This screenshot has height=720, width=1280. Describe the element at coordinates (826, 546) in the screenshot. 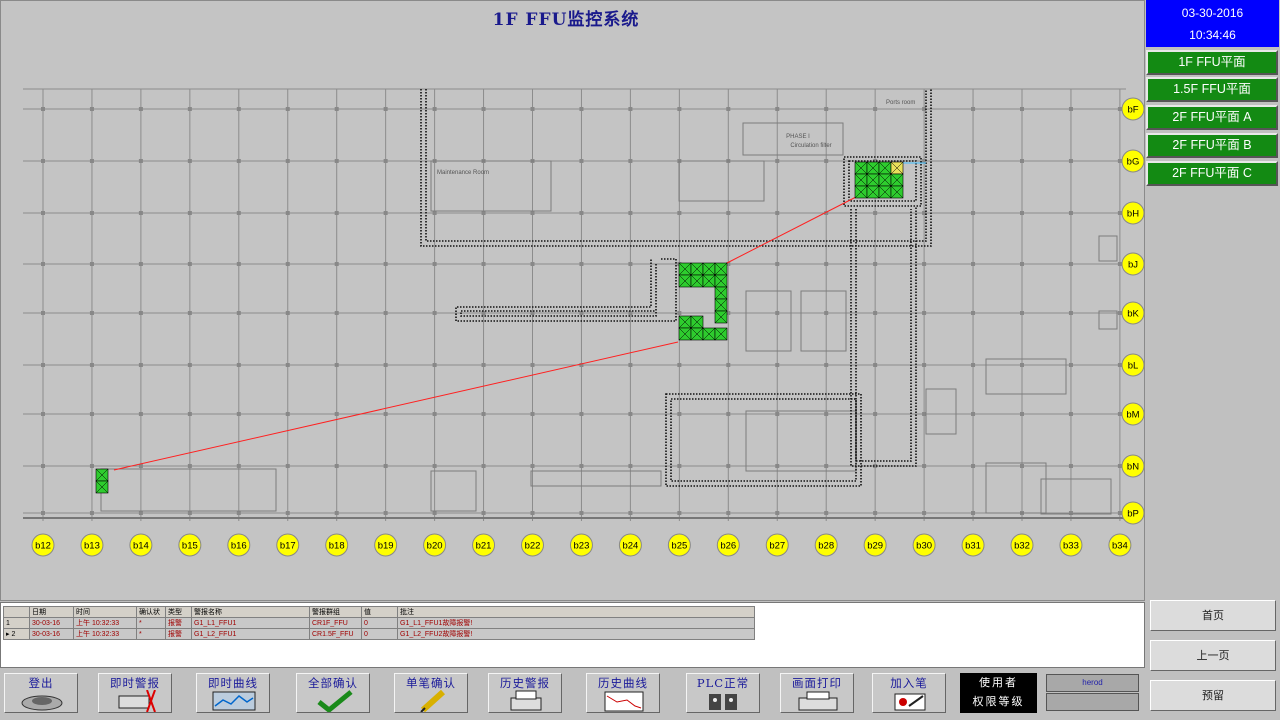

I see `column-label-b28: b28` at that location.